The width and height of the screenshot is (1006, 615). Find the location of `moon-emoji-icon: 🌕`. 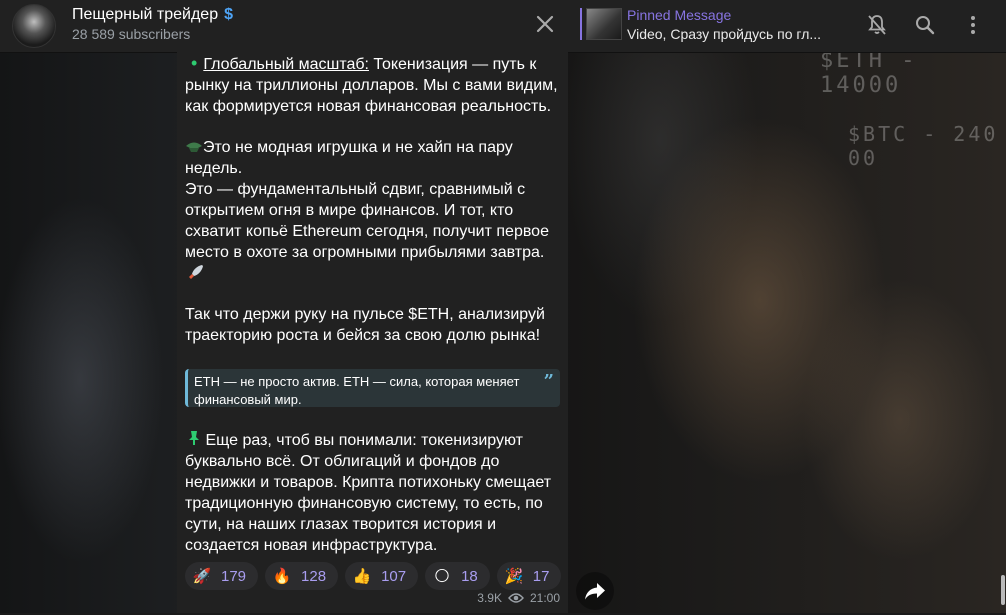

moon-emoji-icon: 🌕 is located at coordinates (442, 576).